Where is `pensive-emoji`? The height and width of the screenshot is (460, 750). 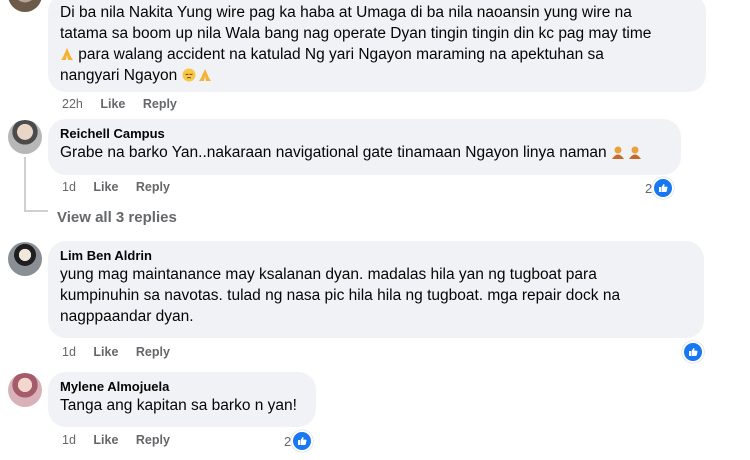
pensive-emoji is located at coordinates (188, 75).